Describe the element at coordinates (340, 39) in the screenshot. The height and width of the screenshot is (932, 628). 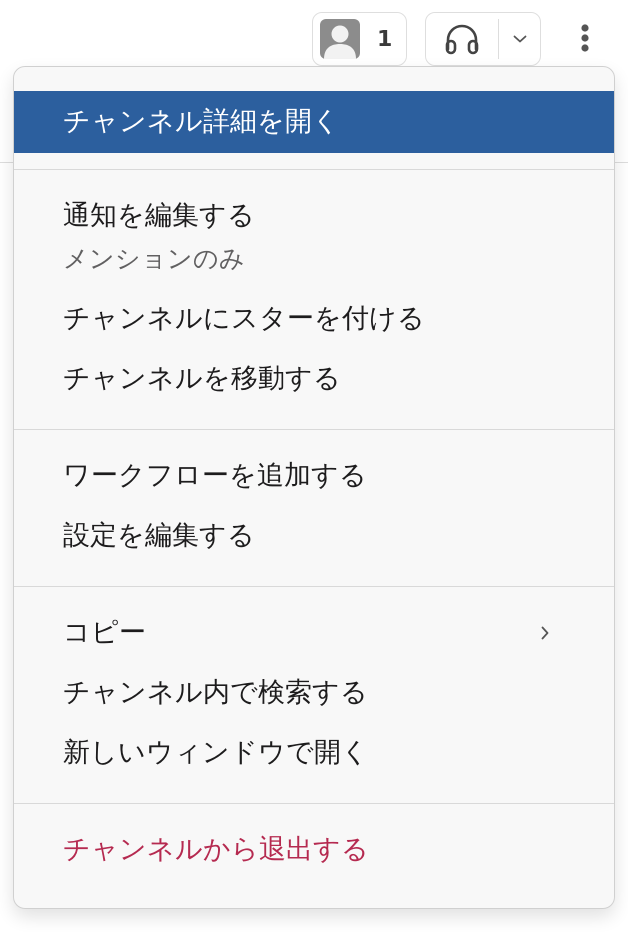
I see `avatar-icon` at that location.